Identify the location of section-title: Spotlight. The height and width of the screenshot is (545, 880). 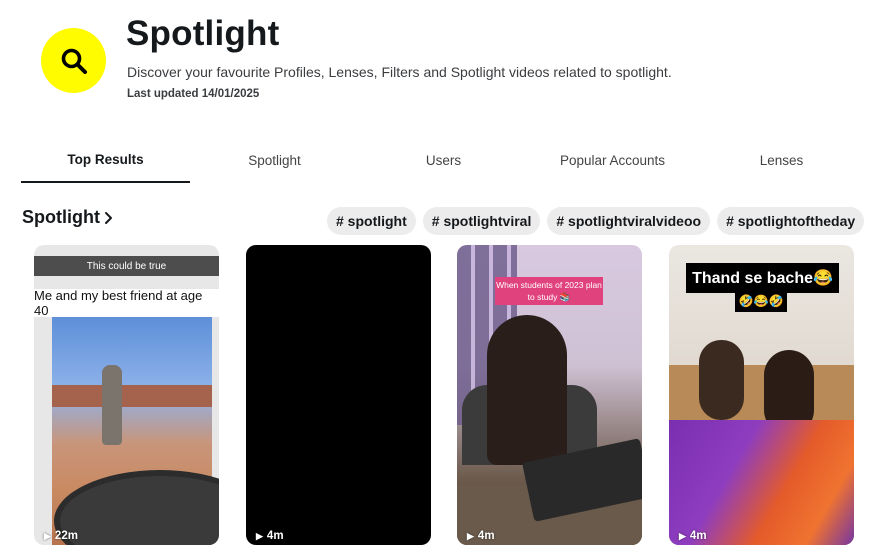
(61, 217).